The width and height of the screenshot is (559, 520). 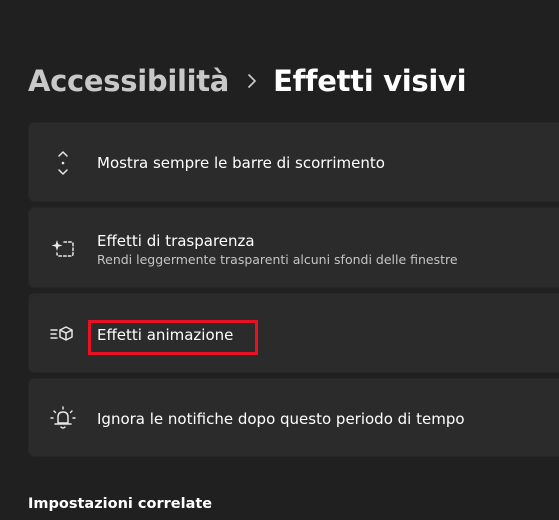 What do you see at coordinates (120, 504) in the screenshot?
I see `related-settings-heading: Impostazioni correlate` at bounding box center [120, 504].